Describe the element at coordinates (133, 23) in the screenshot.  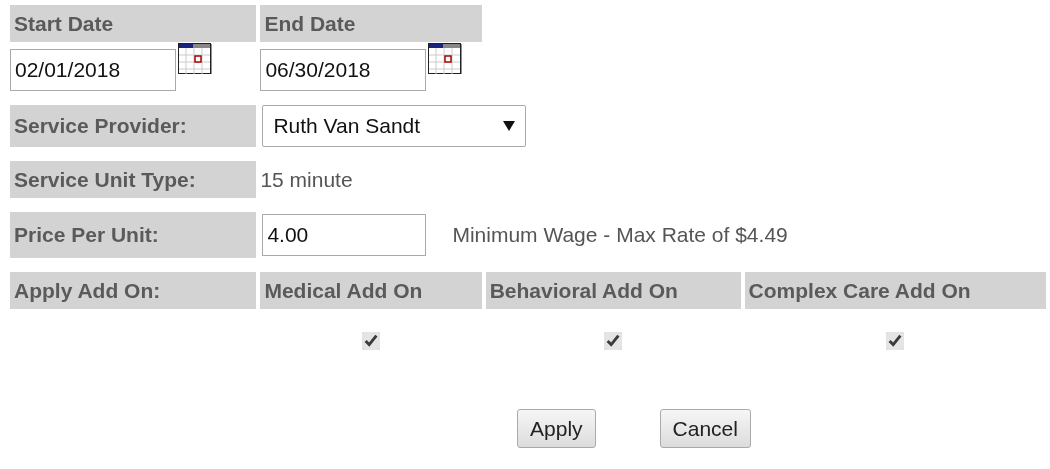
I see `field-label: Start Date` at that location.